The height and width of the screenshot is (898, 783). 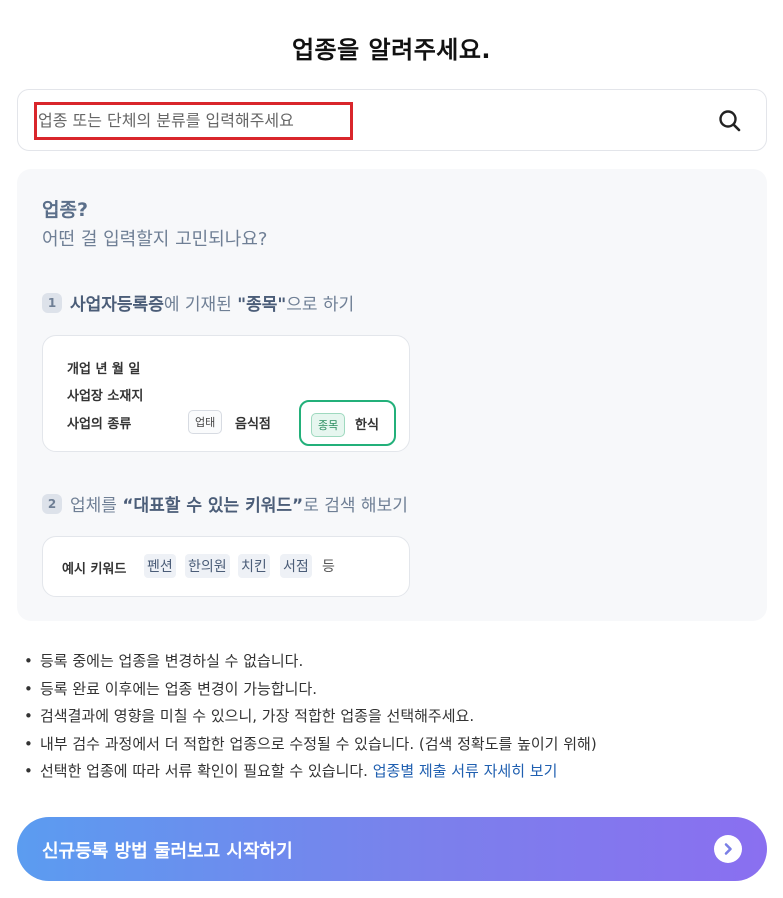 What do you see at coordinates (155, 239) in the screenshot?
I see `guide-subtitle: 어떤 걸 입력할지 고민되나요?` at bounding box center [155, 239].